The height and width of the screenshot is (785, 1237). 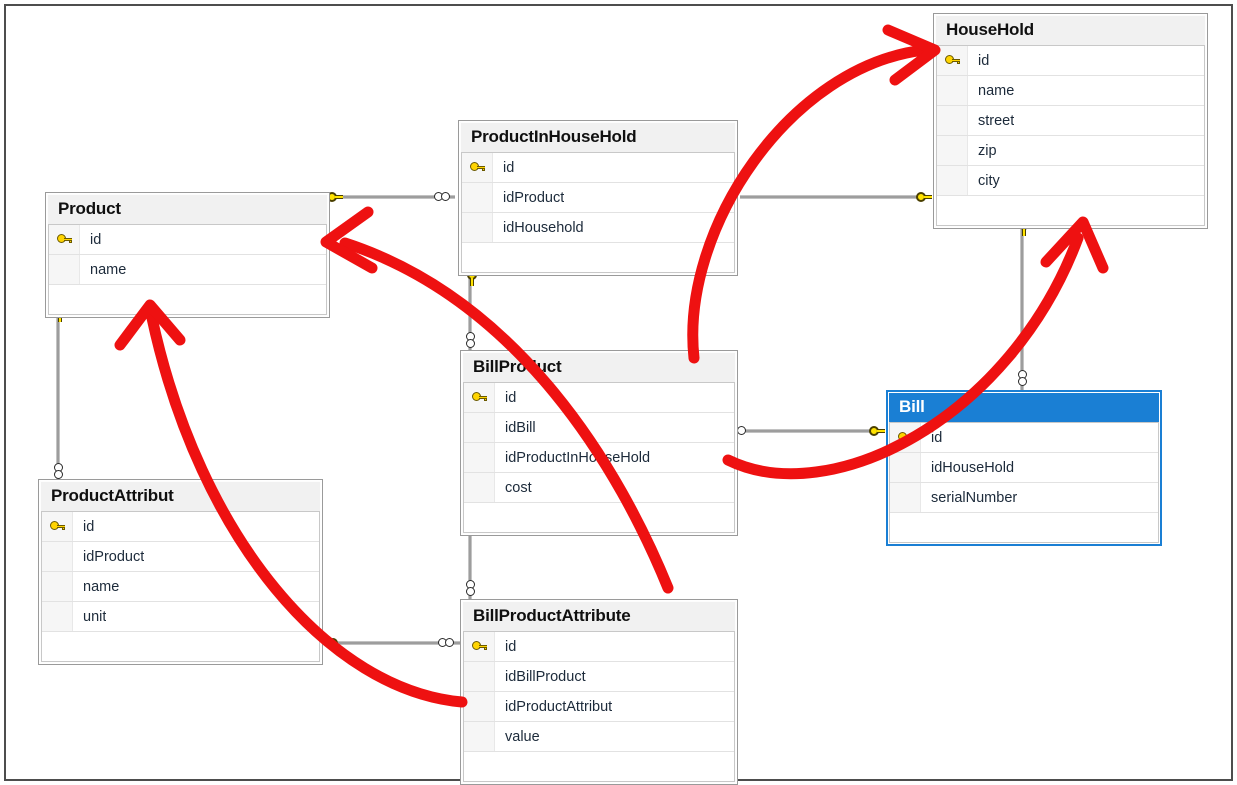 What do you see at coordinates (95, 616) in the screenshot?
I see `field-name: unit` at bounding box center [95, 616].